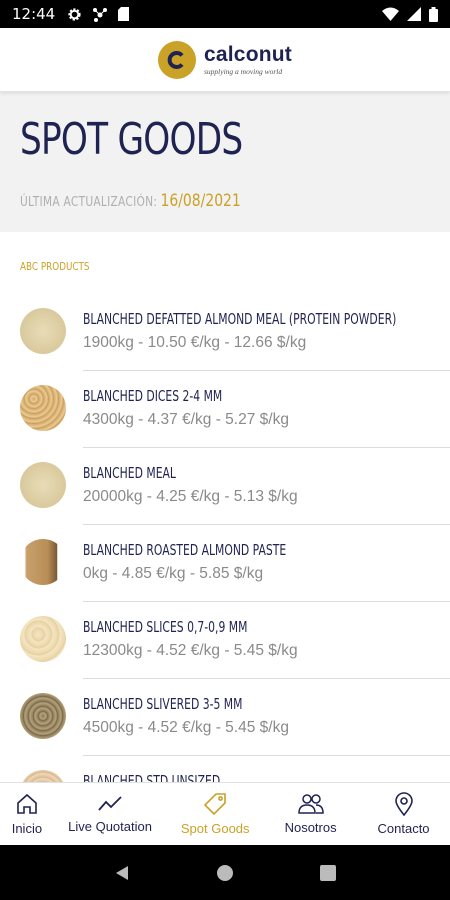 The height and width of the screenshot is (900, 450). What do you see at coordinates (190, 496) in the screenshot?
I see `product-detail: 20000kg - 4.25 €/kg - 5.13 $/kg` at bounding box center [190, 496].